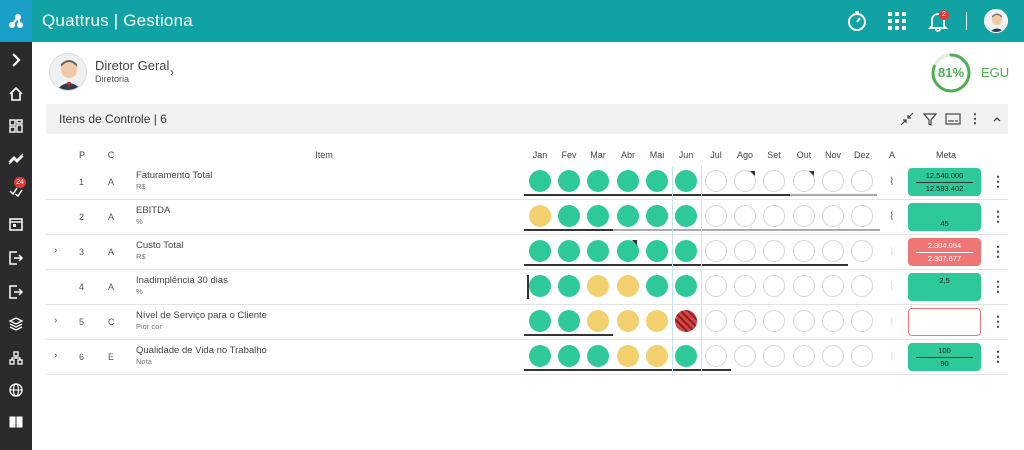  I want to click on calendar-icon, so click(16, 224).